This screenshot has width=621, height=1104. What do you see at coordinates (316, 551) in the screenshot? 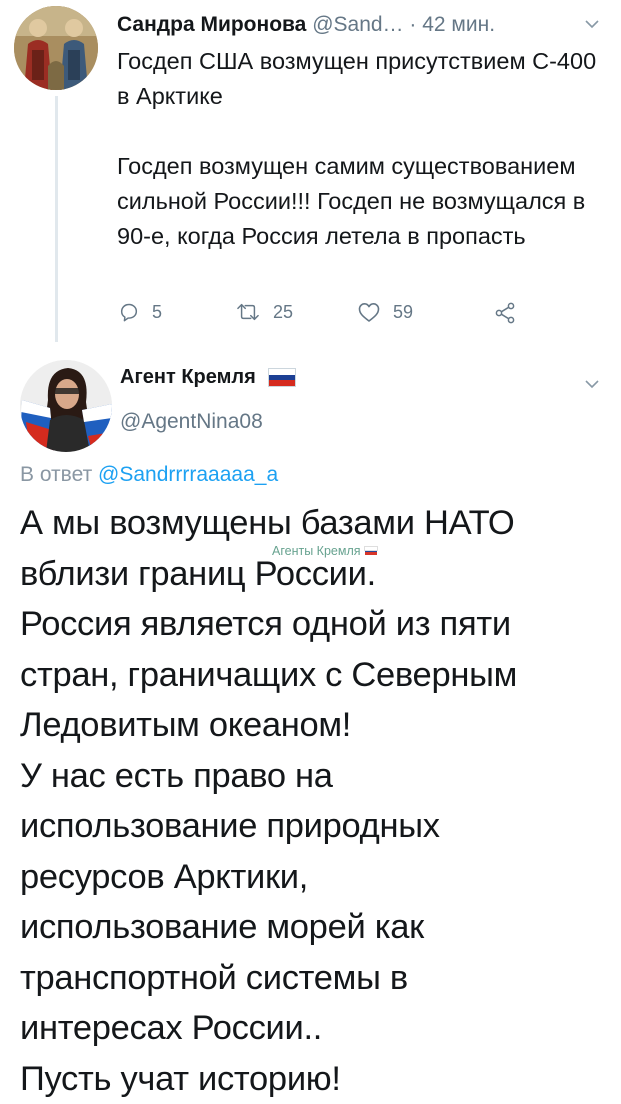
I see `watermark-text: Агенты Кремля` at bounding box center [316, 551].